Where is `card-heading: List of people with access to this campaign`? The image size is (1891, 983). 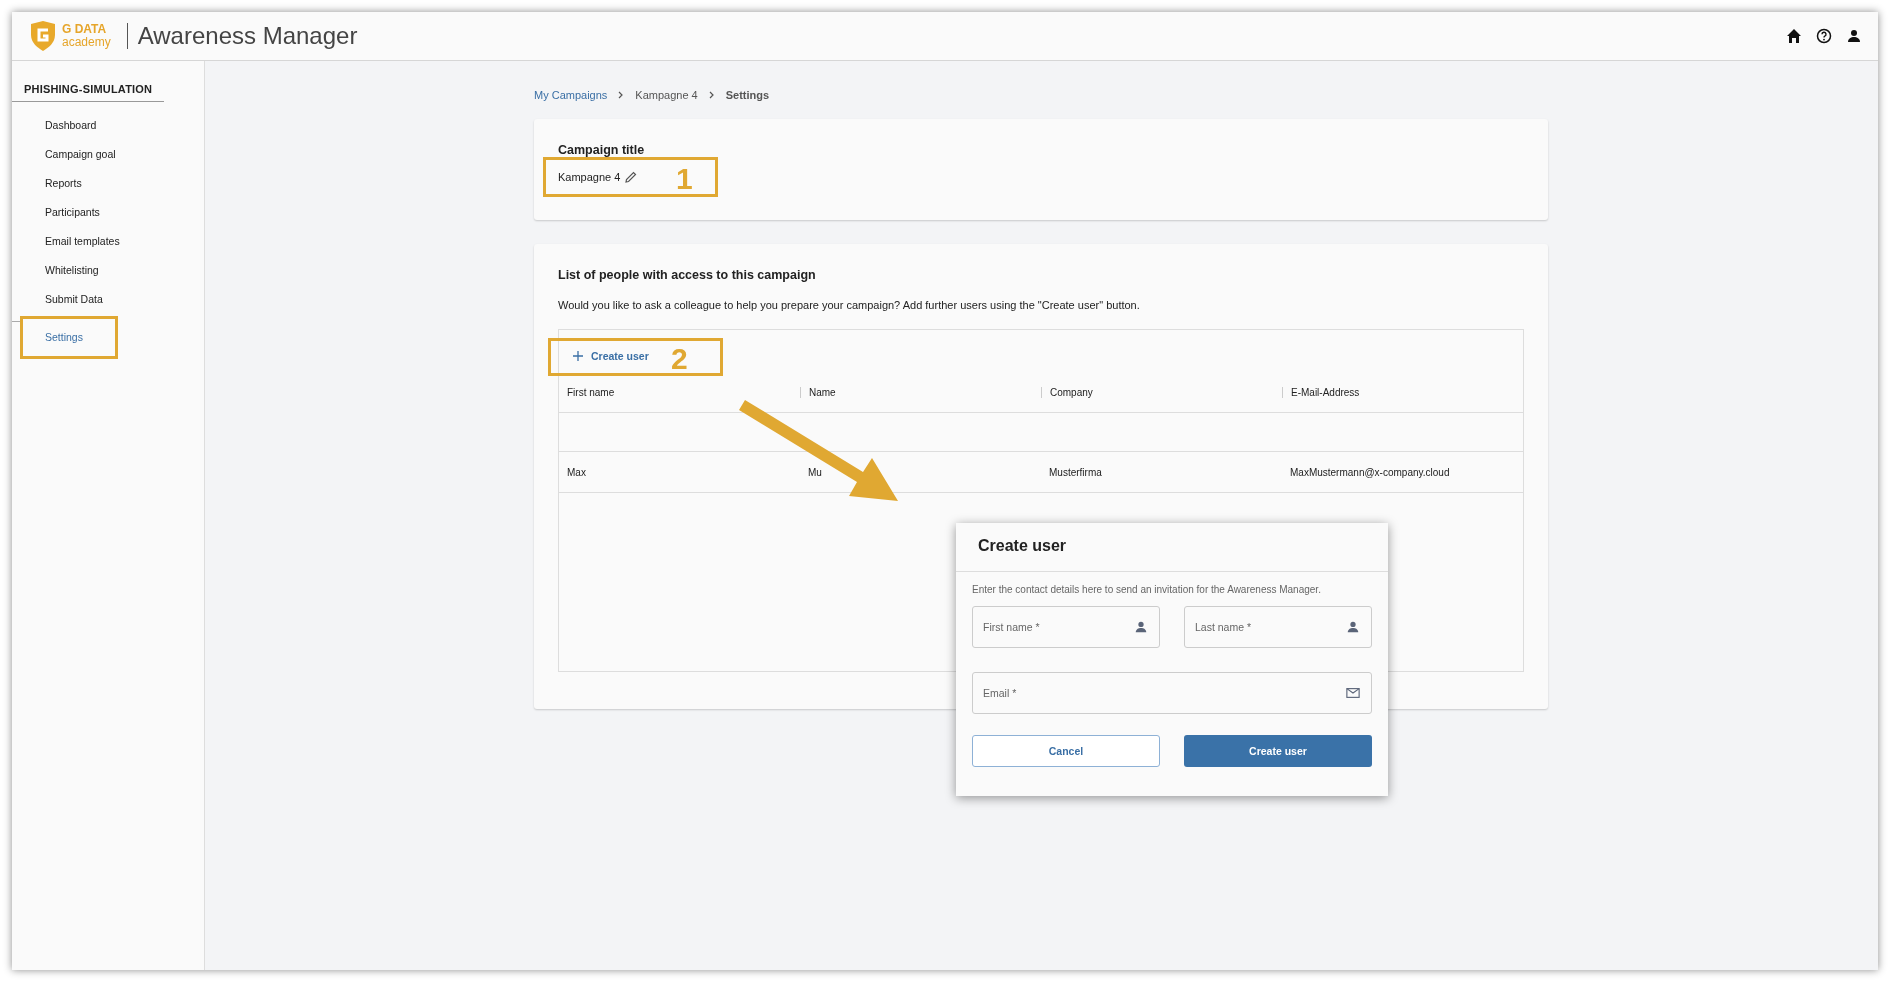 card-heading: List of people with access to this campaign is located at coordinates (687, 275).